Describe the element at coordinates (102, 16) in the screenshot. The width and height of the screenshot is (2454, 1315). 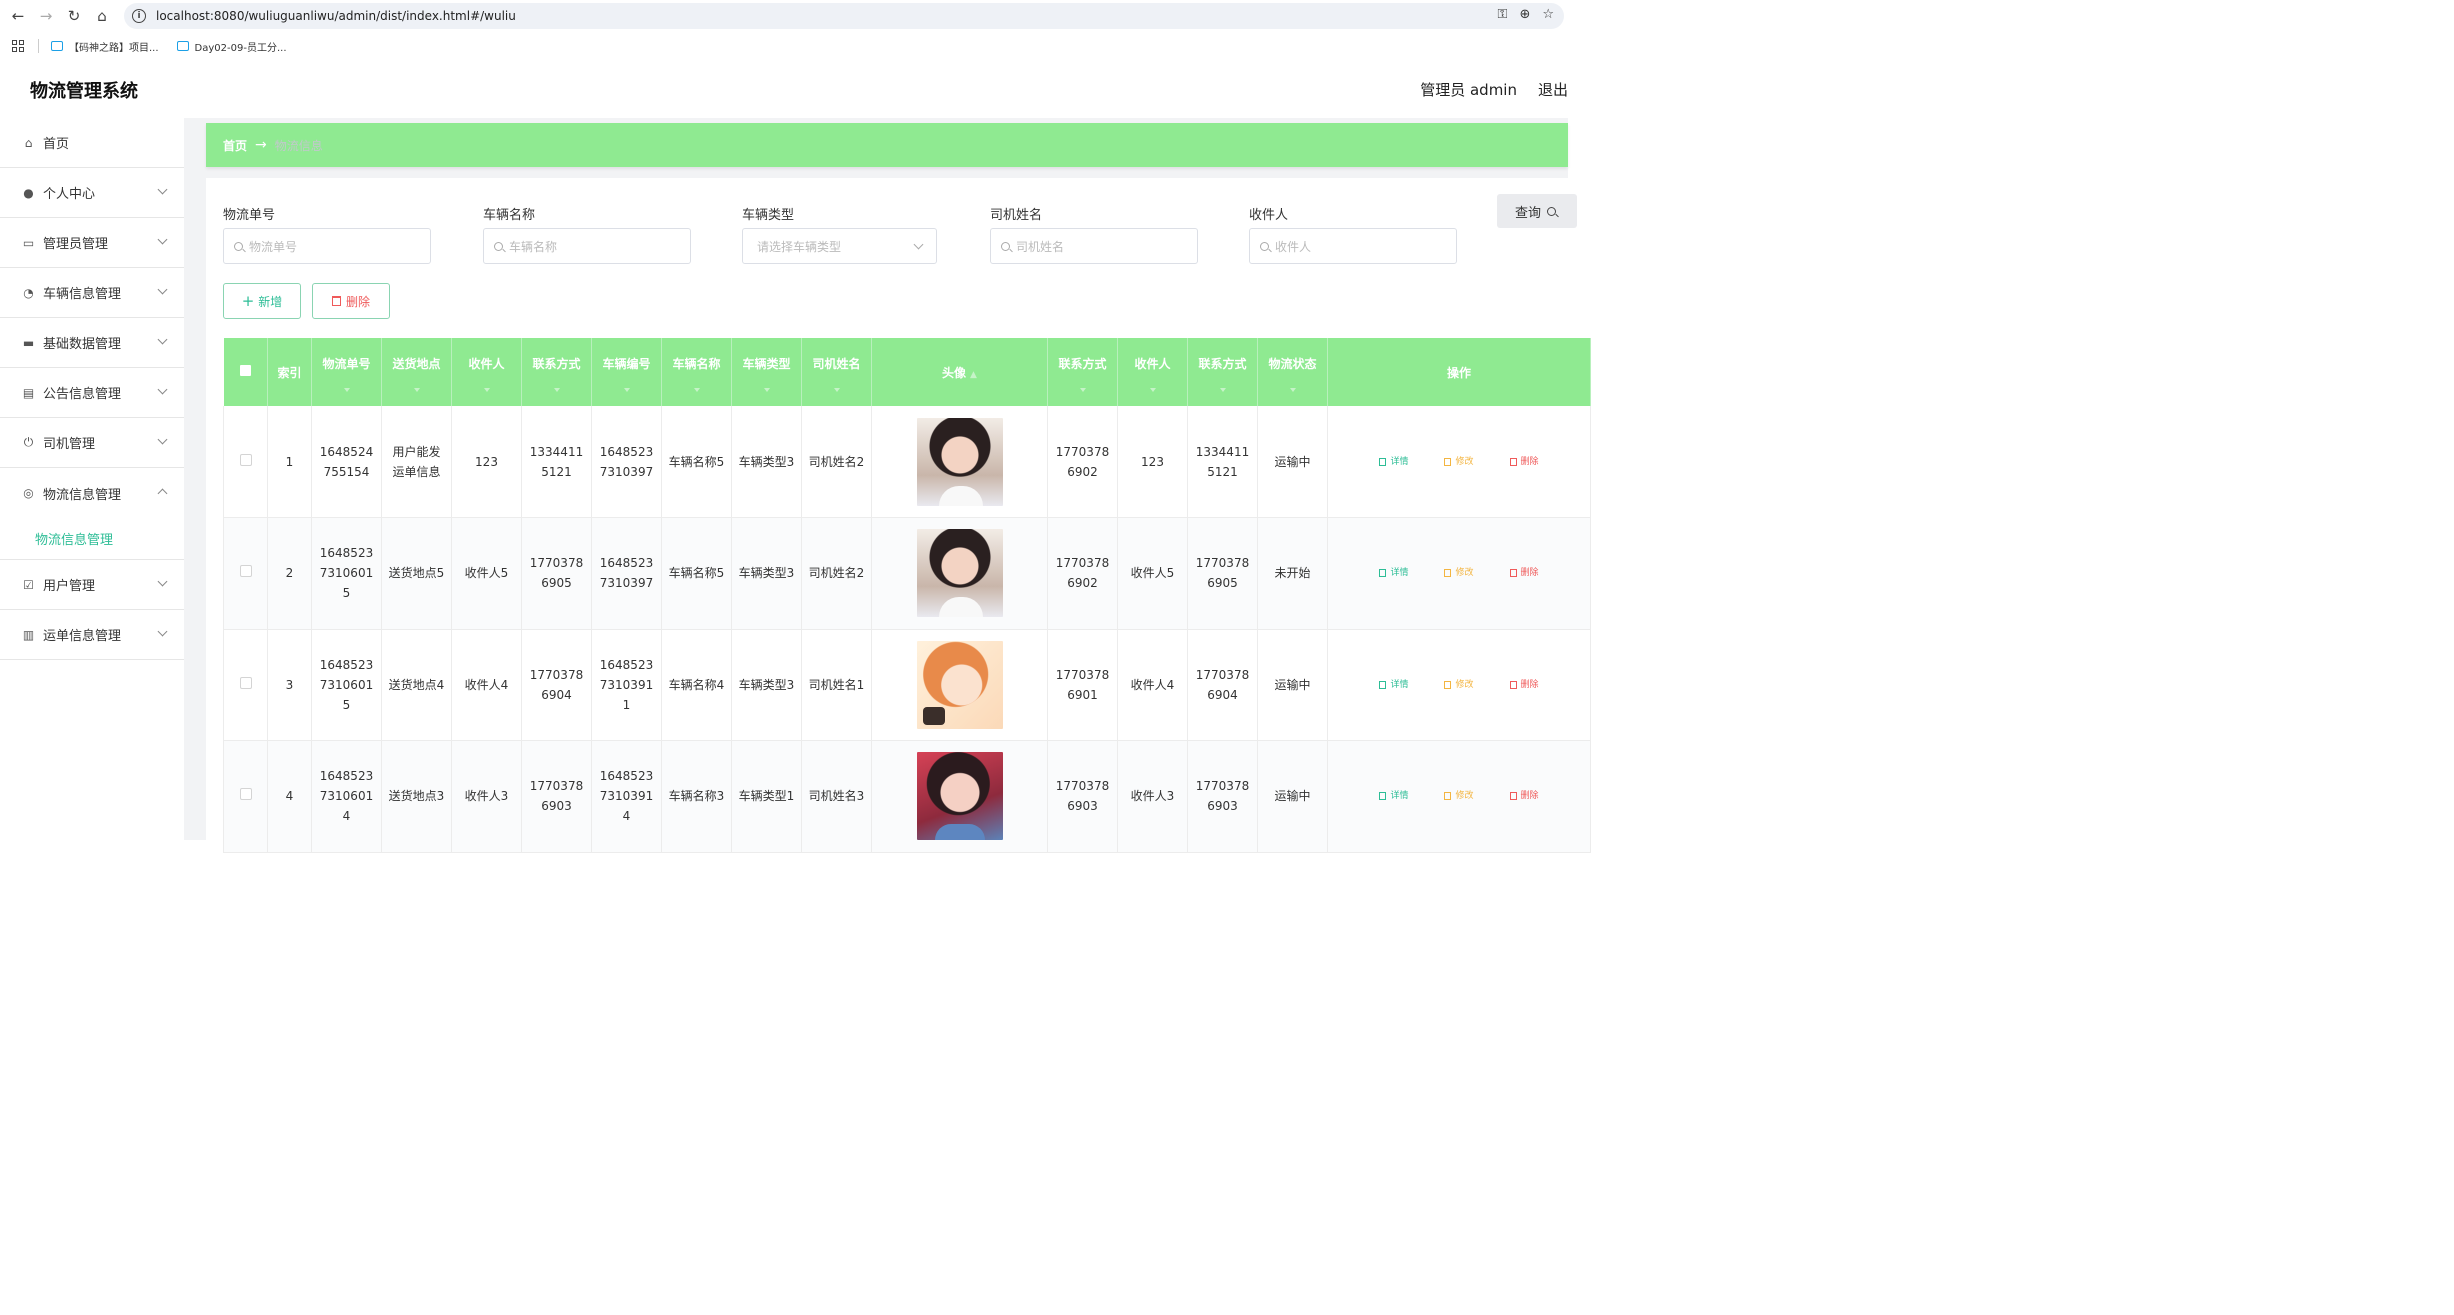
I see `home-page-icon: ⌂` at that location.